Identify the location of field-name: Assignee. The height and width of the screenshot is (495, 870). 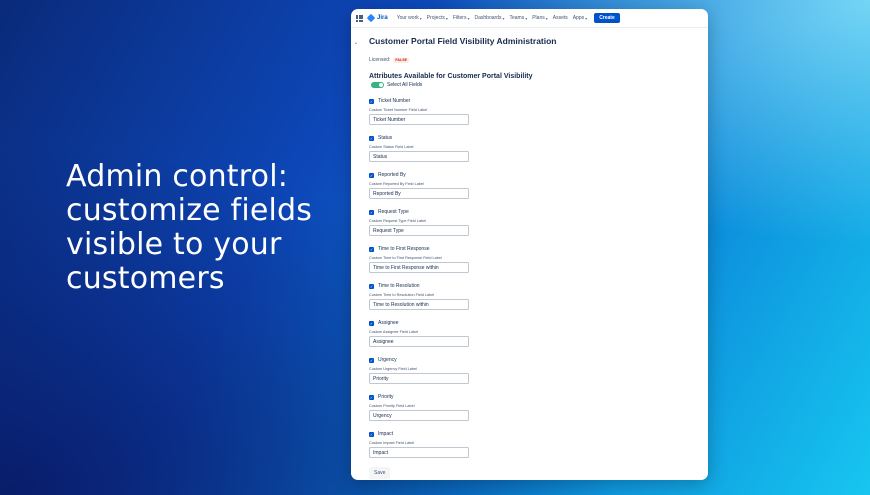
(388, 323).